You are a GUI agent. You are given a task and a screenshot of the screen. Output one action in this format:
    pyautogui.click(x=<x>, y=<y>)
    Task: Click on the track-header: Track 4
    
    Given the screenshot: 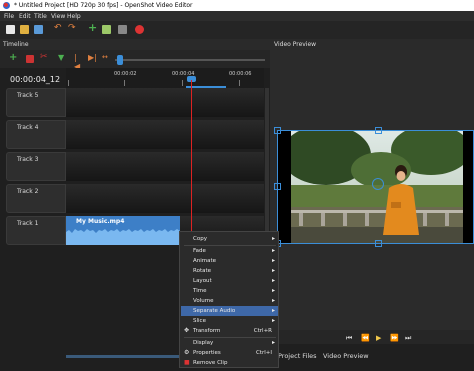 What is the action you would take?
    pyautogui.click(x=36, y=134)
    